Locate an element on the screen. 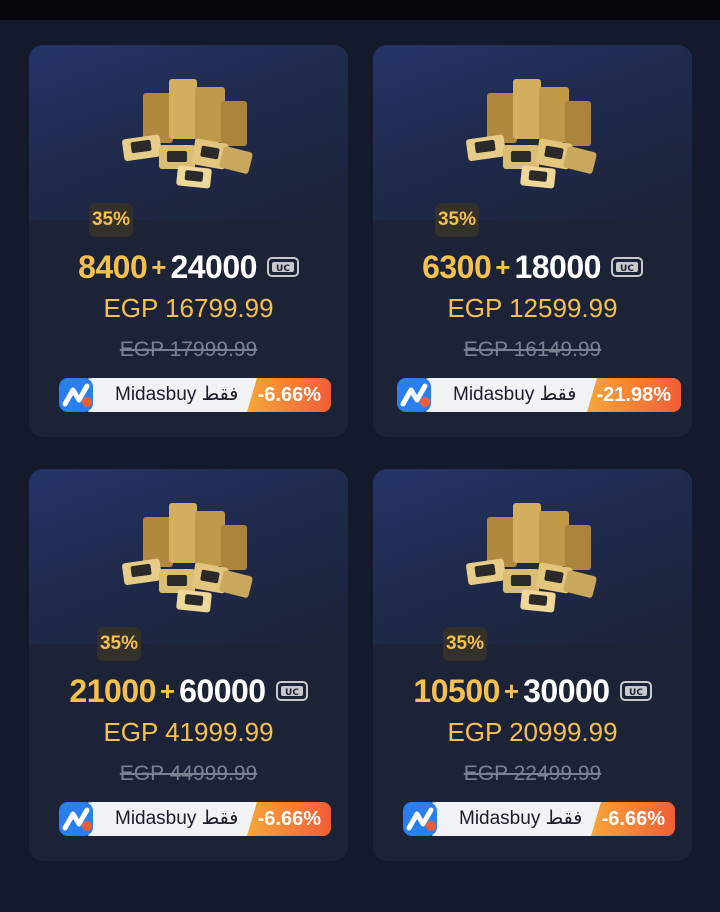 The height and width of the screenshot is (912, 720). uc-amount: 8400 + 24000 UC is located at coordinates (188, 267).